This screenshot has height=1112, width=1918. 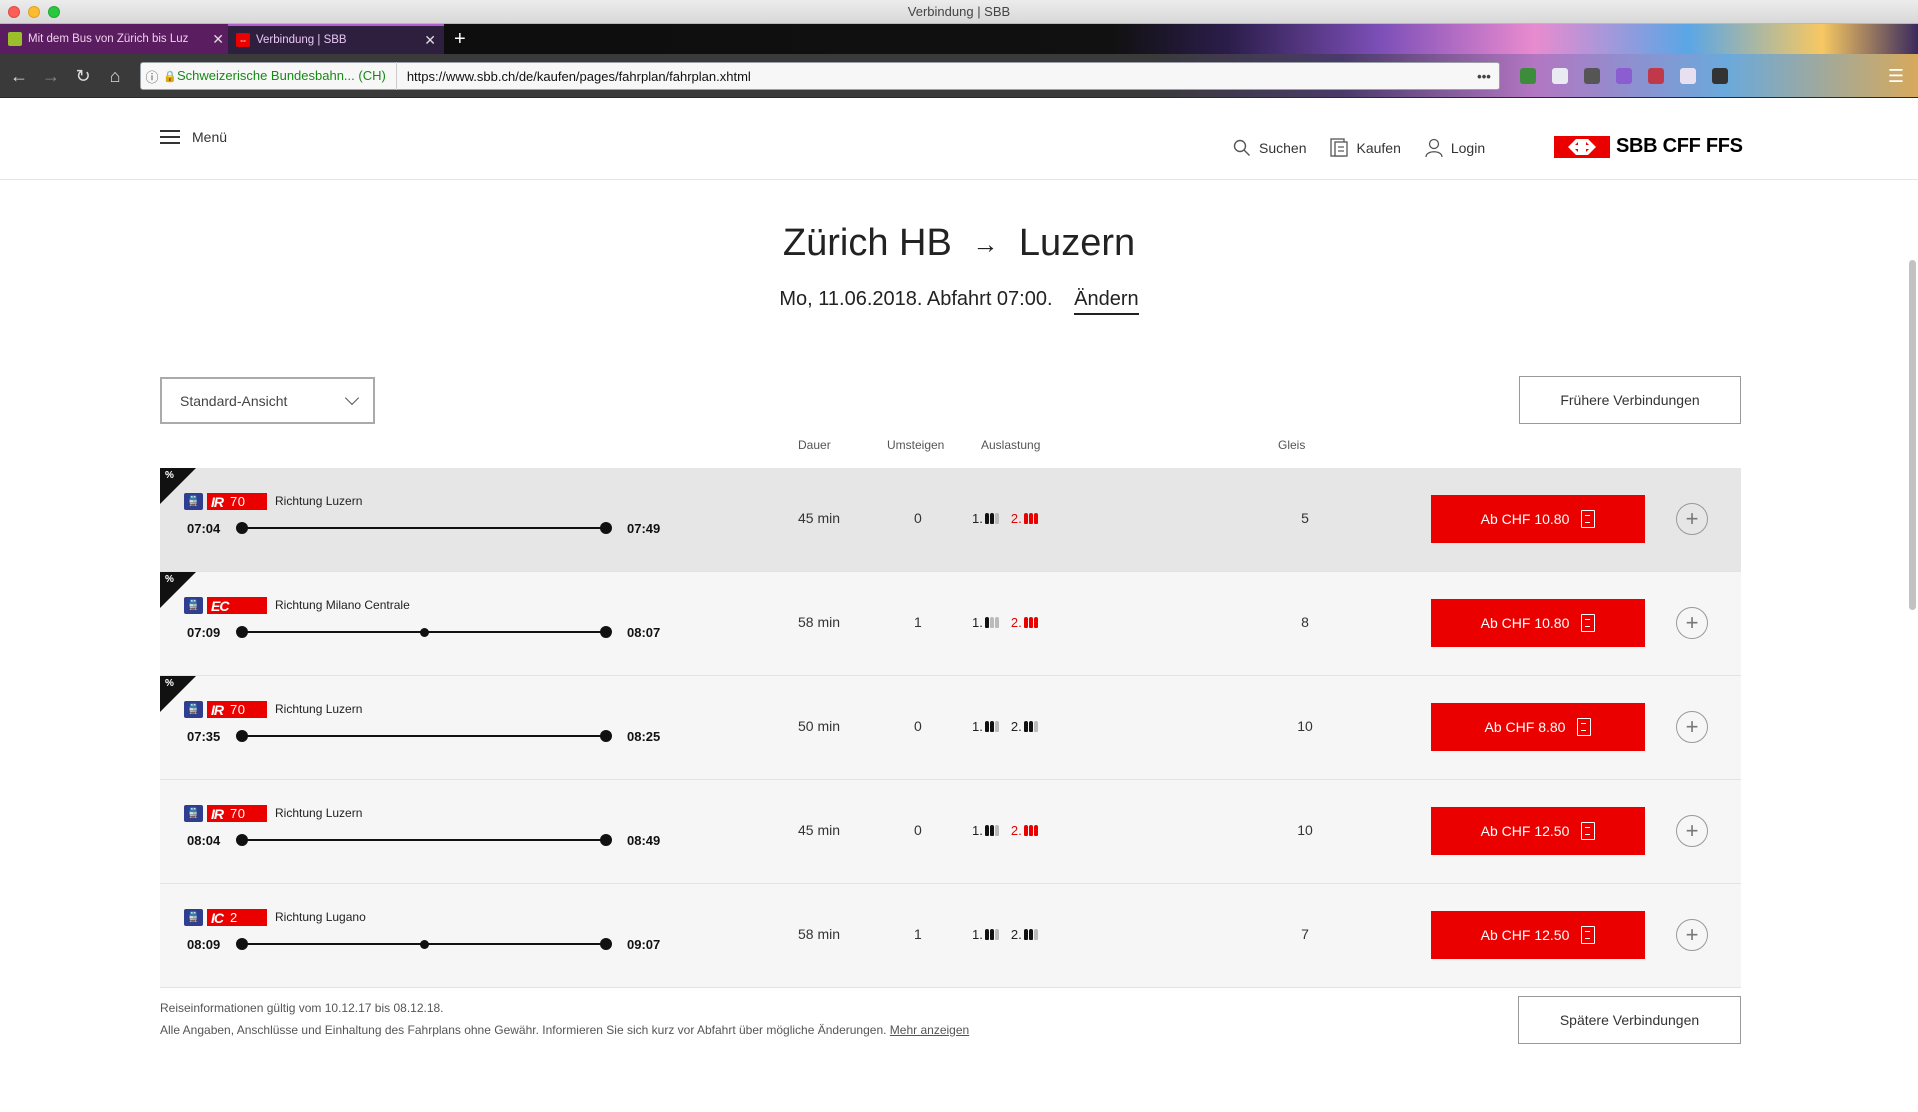 I want to click on view-select: Standard-Ansicht, so click(x=267, y=400).